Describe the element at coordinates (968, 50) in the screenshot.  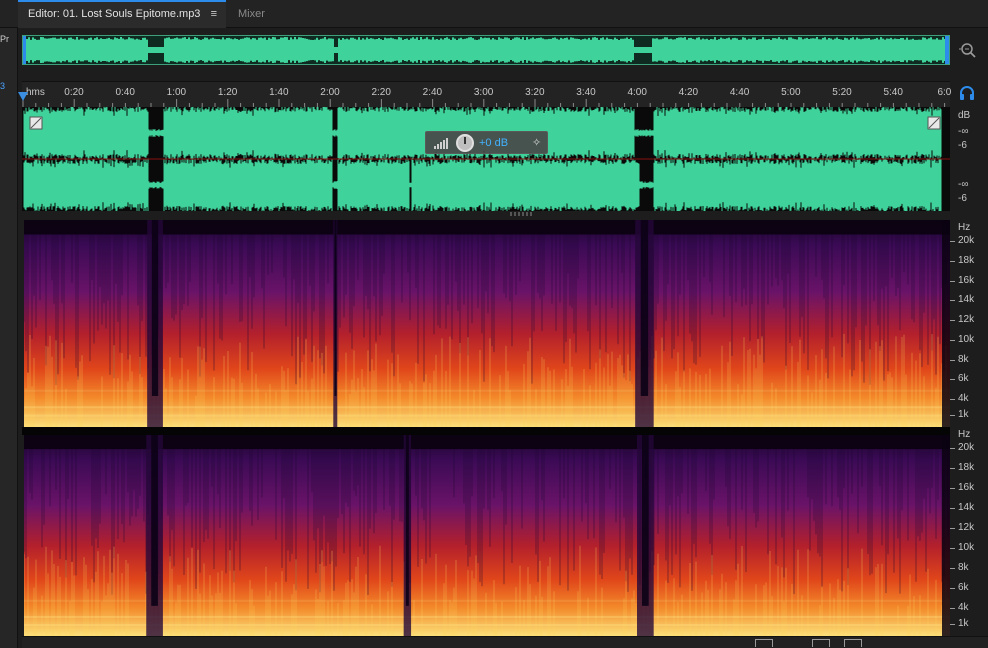
I see `zoom-icon` at that location.